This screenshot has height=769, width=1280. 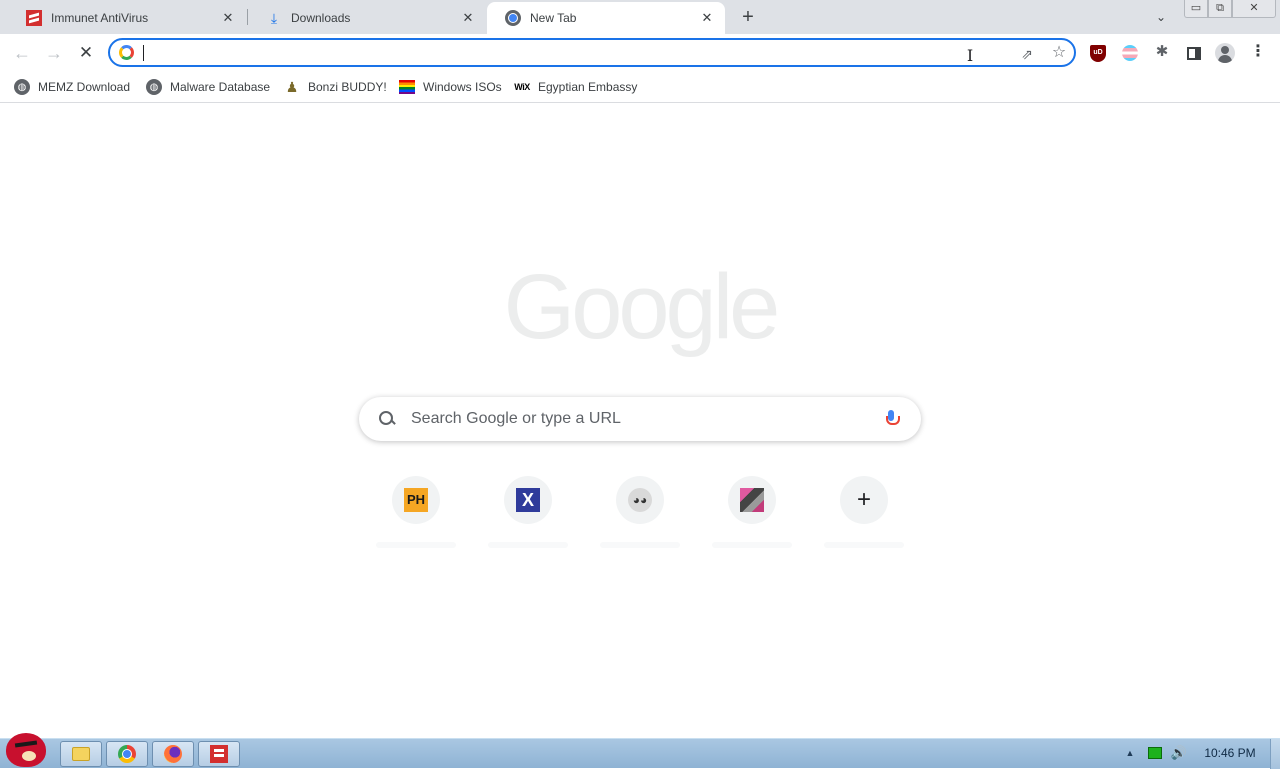 I want to click on show-hidden-icons-arrow: ▲, so click(x=1130, y=753).